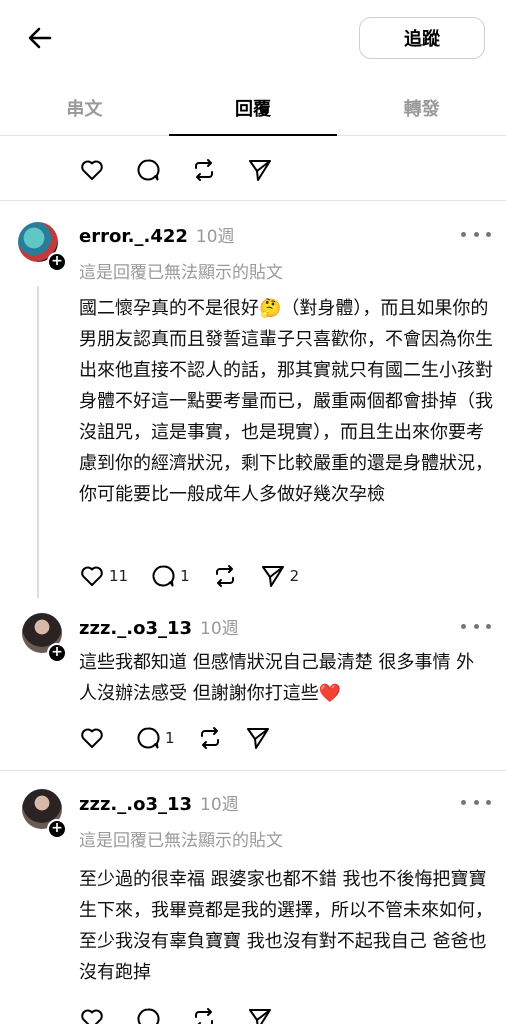 This screenshot has width=506, height=1024. I want to click on tab-threads: 串文, so click(84, 107).